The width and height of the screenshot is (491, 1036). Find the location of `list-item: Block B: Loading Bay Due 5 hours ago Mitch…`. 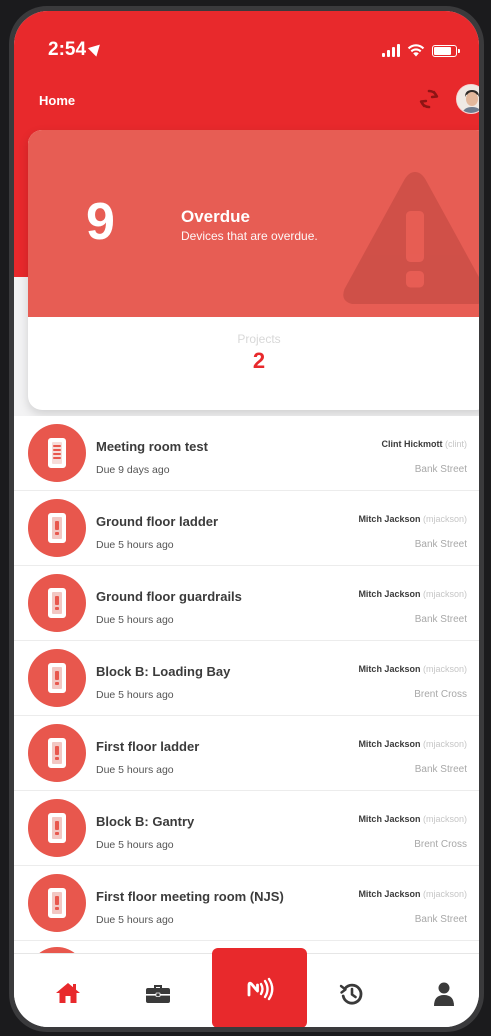

list-item: Block B: Loading Bay Due 5 hours ago Mitch… is located at coordinates (246, 678).